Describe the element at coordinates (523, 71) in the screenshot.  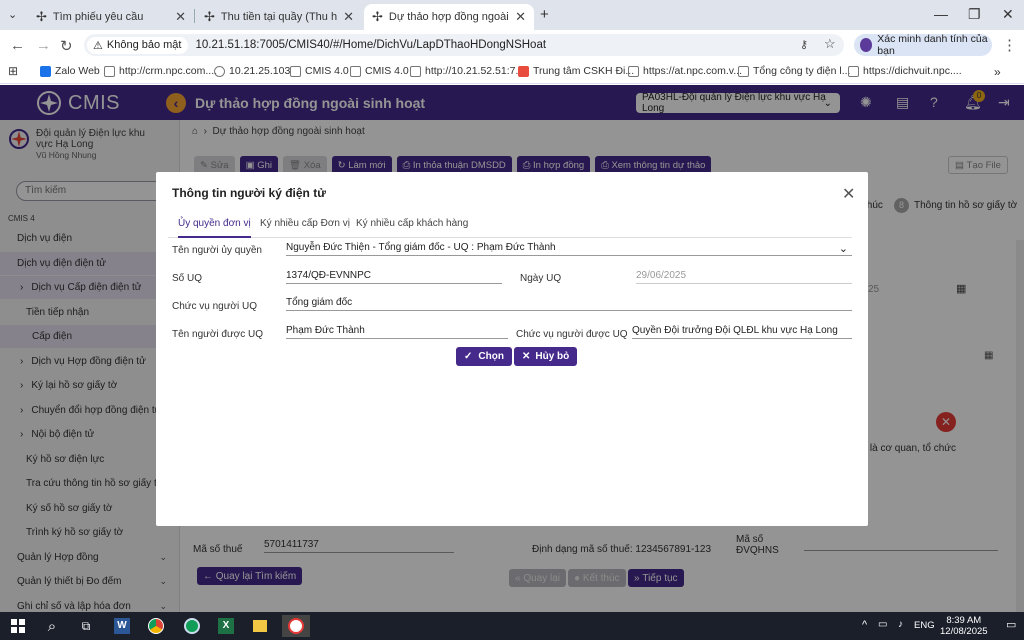
I see `cskh-favicon-icon` at that location.